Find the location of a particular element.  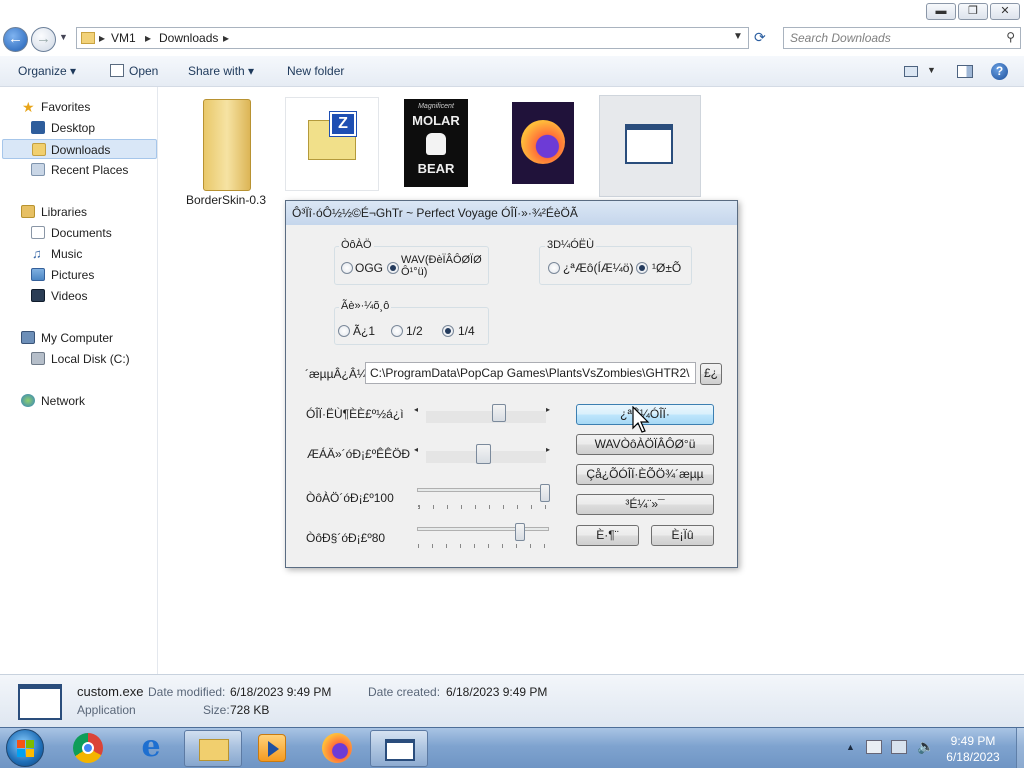

tick-marks is located at coordinates (484, 546).